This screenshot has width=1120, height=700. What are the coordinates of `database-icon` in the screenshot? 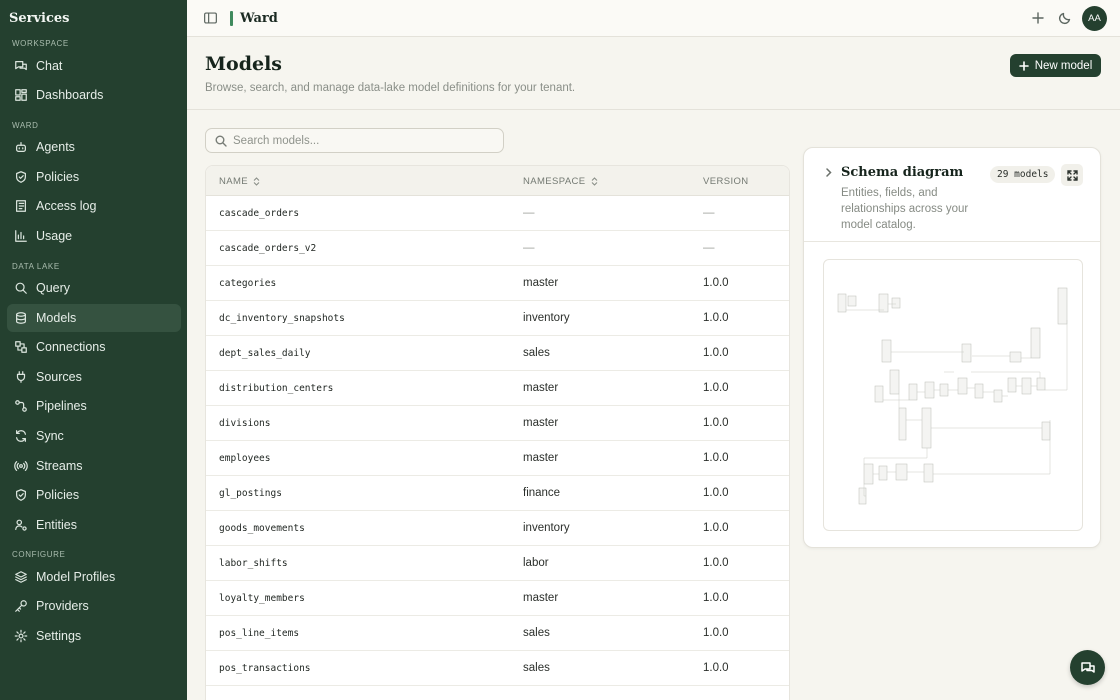 It's located at (21, 318).